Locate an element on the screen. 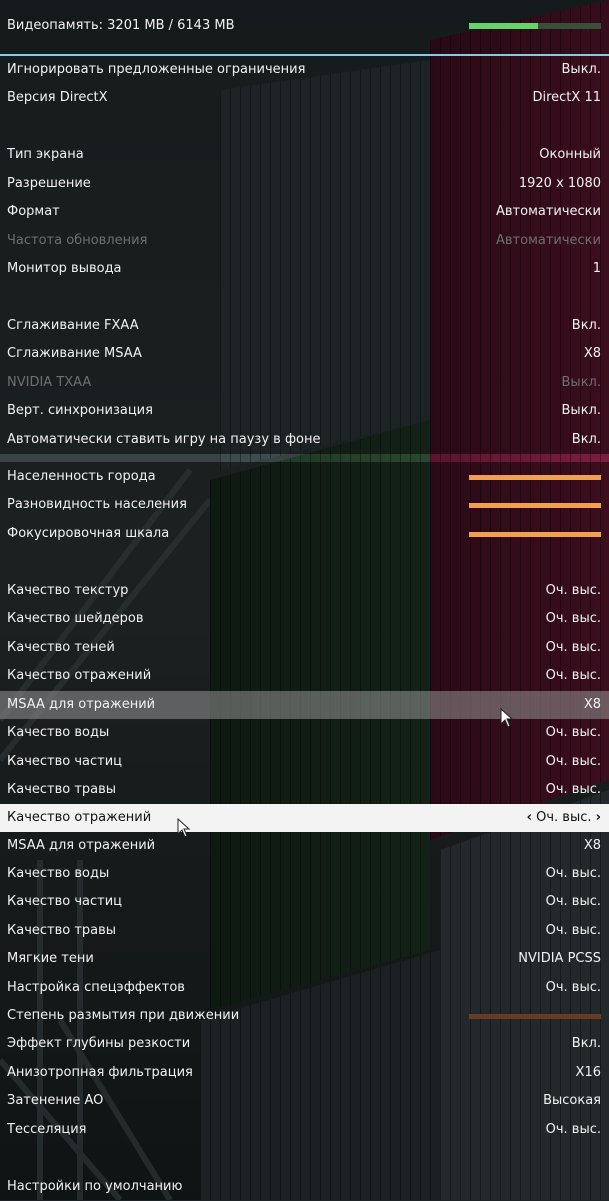  setting-label: Частота обновления is located at coordinates (77, 240).